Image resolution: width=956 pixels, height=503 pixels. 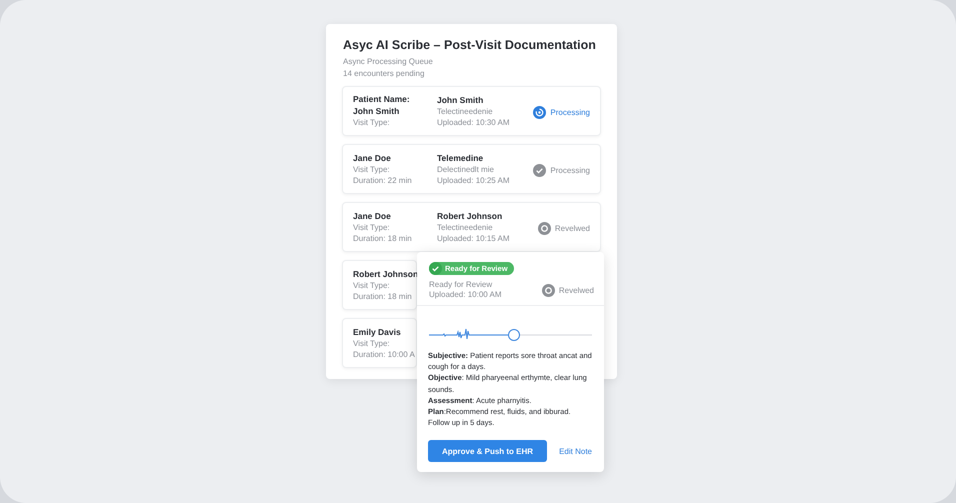 What do you see at coordinates (487, 451) in the screenshot?
I see `approve-button: Approve & Push to EHR` at bounding box center [487, 451].